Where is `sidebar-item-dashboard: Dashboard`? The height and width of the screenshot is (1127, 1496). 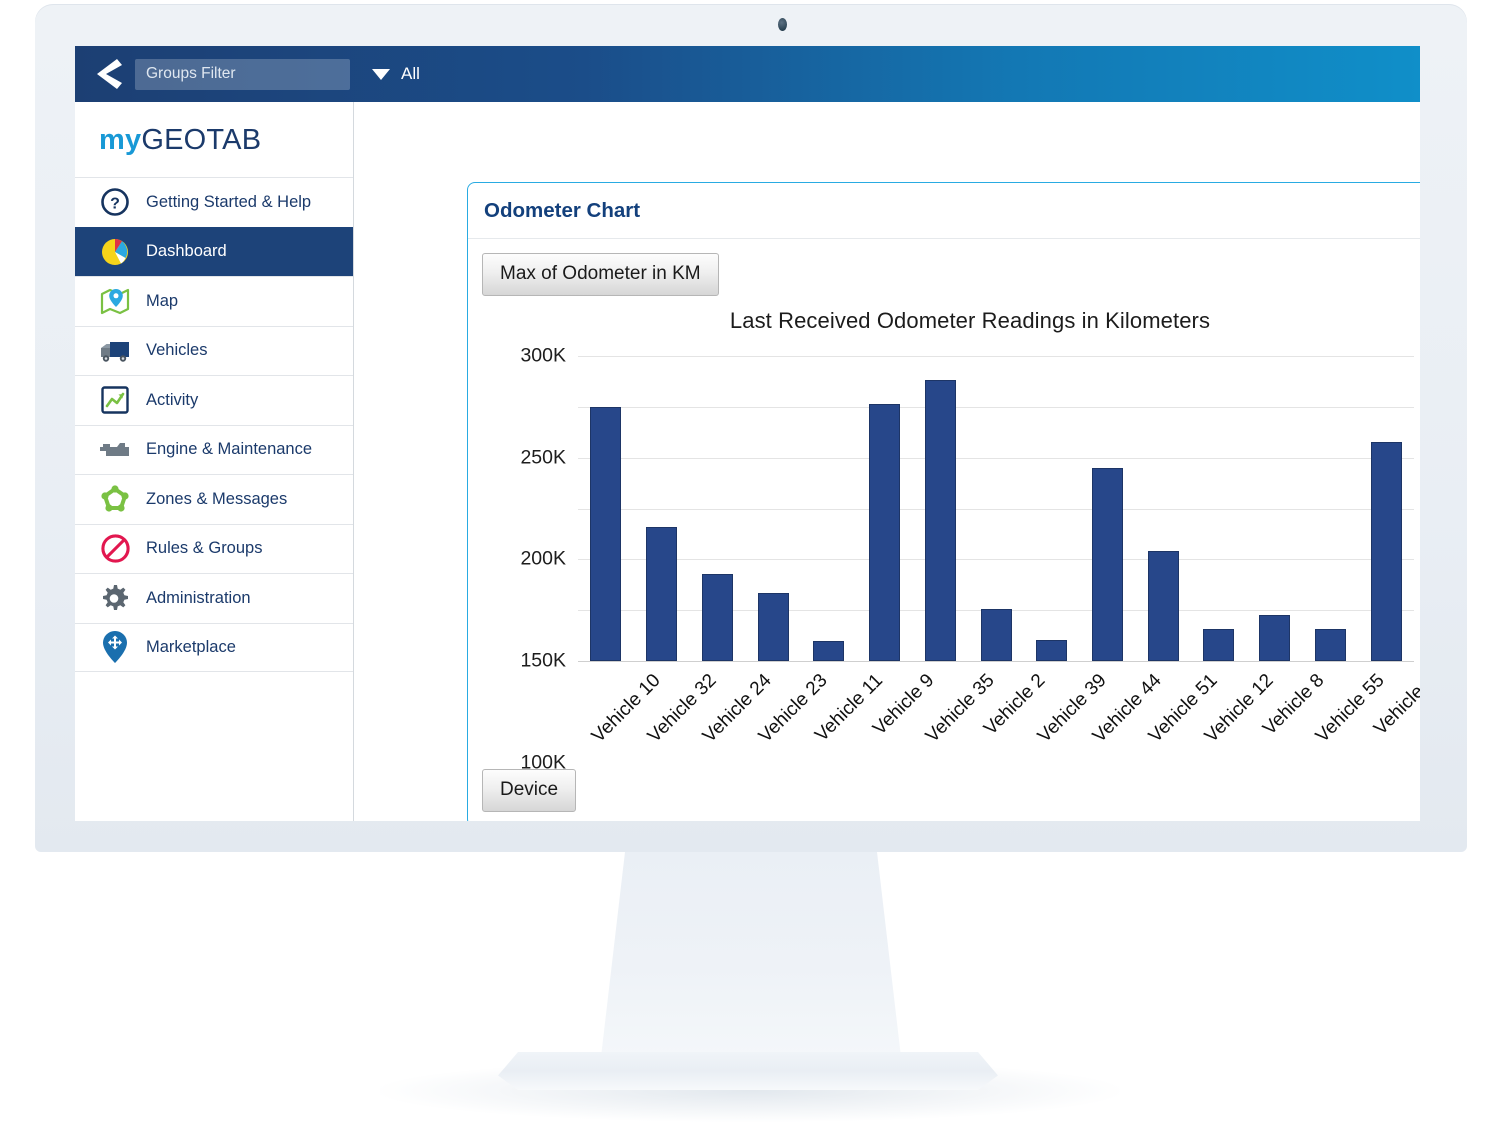 sidebar-item-dashboard: Dashboard is located at coordinates (214, 251).